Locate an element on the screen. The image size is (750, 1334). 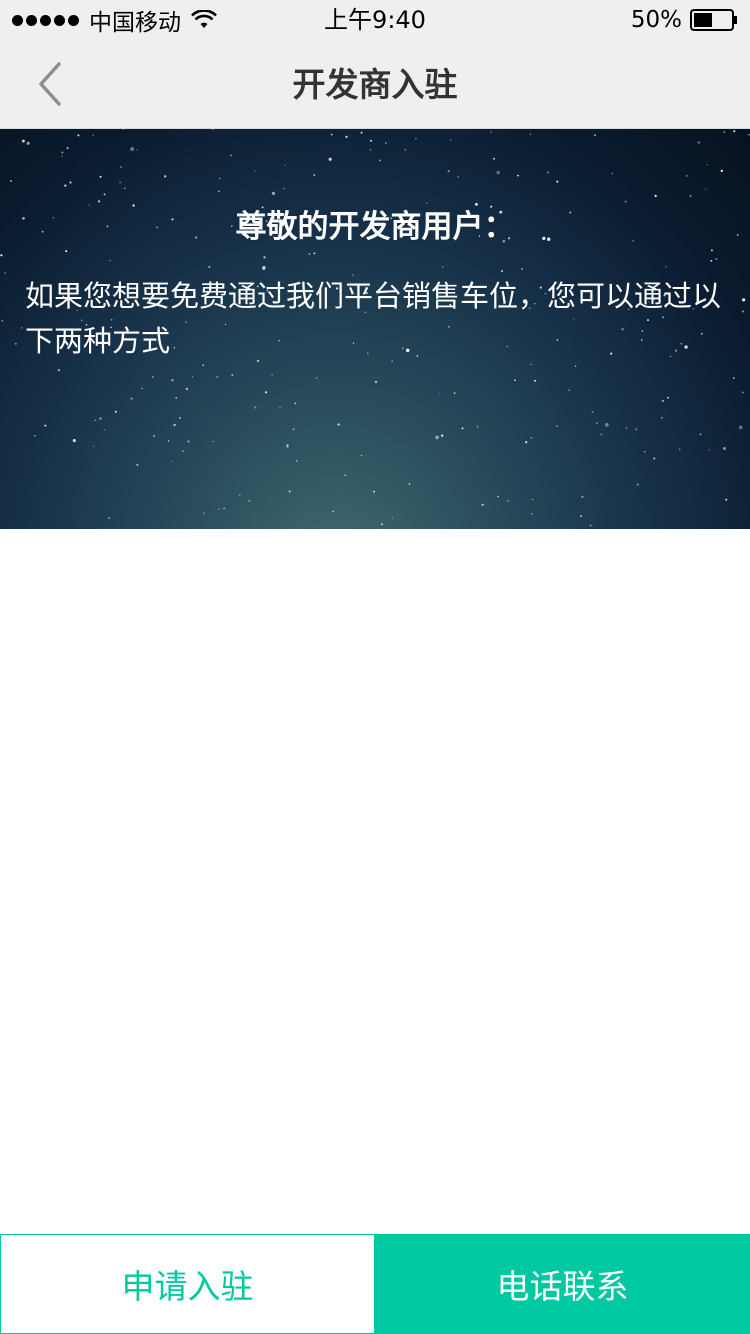
banner-heading: 尊敬的开发商用户： is located at coordinates (375, 227).